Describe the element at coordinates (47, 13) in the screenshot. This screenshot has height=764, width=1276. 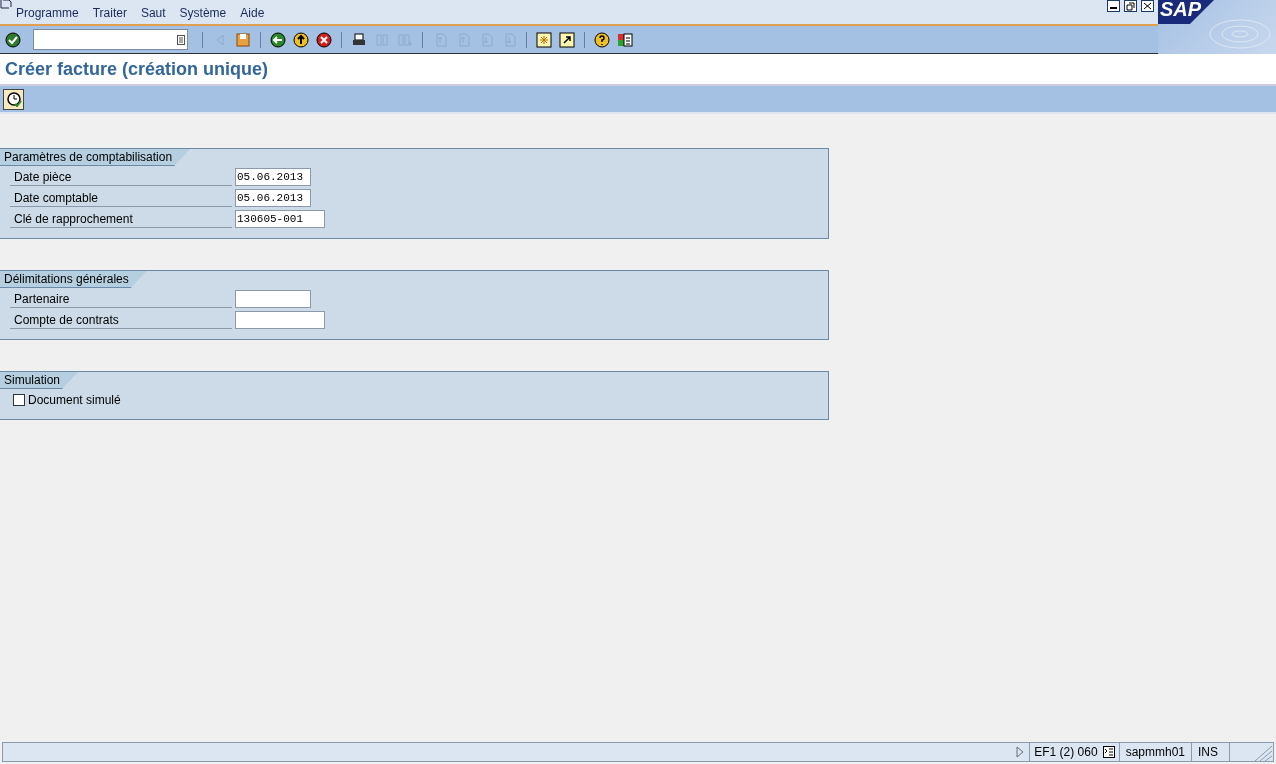
I see `menu-item: Programme` at that location.